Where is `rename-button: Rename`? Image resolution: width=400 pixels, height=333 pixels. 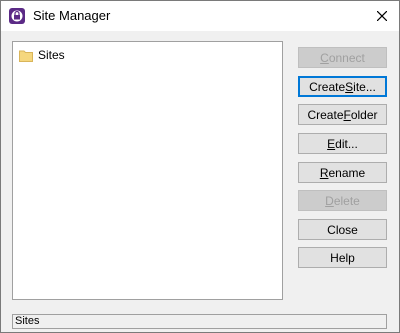
rename-button: Rename is located at coordinates (342, 172).